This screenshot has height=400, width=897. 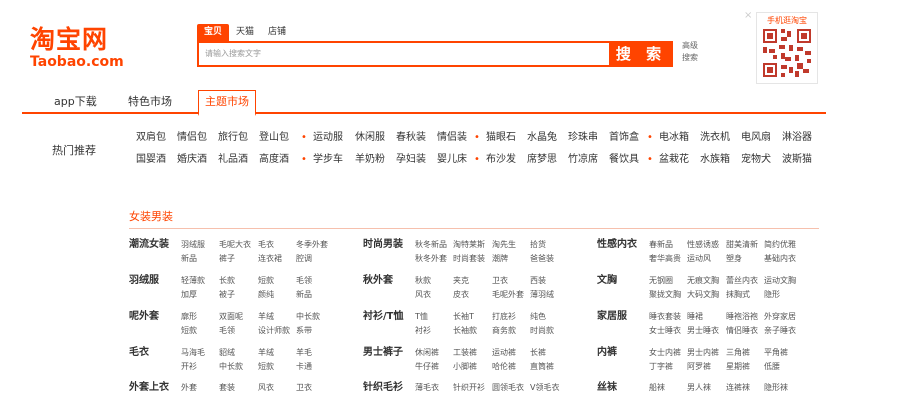 I want to click on hot-link: 波斯猫, so click(x=797, y=160).